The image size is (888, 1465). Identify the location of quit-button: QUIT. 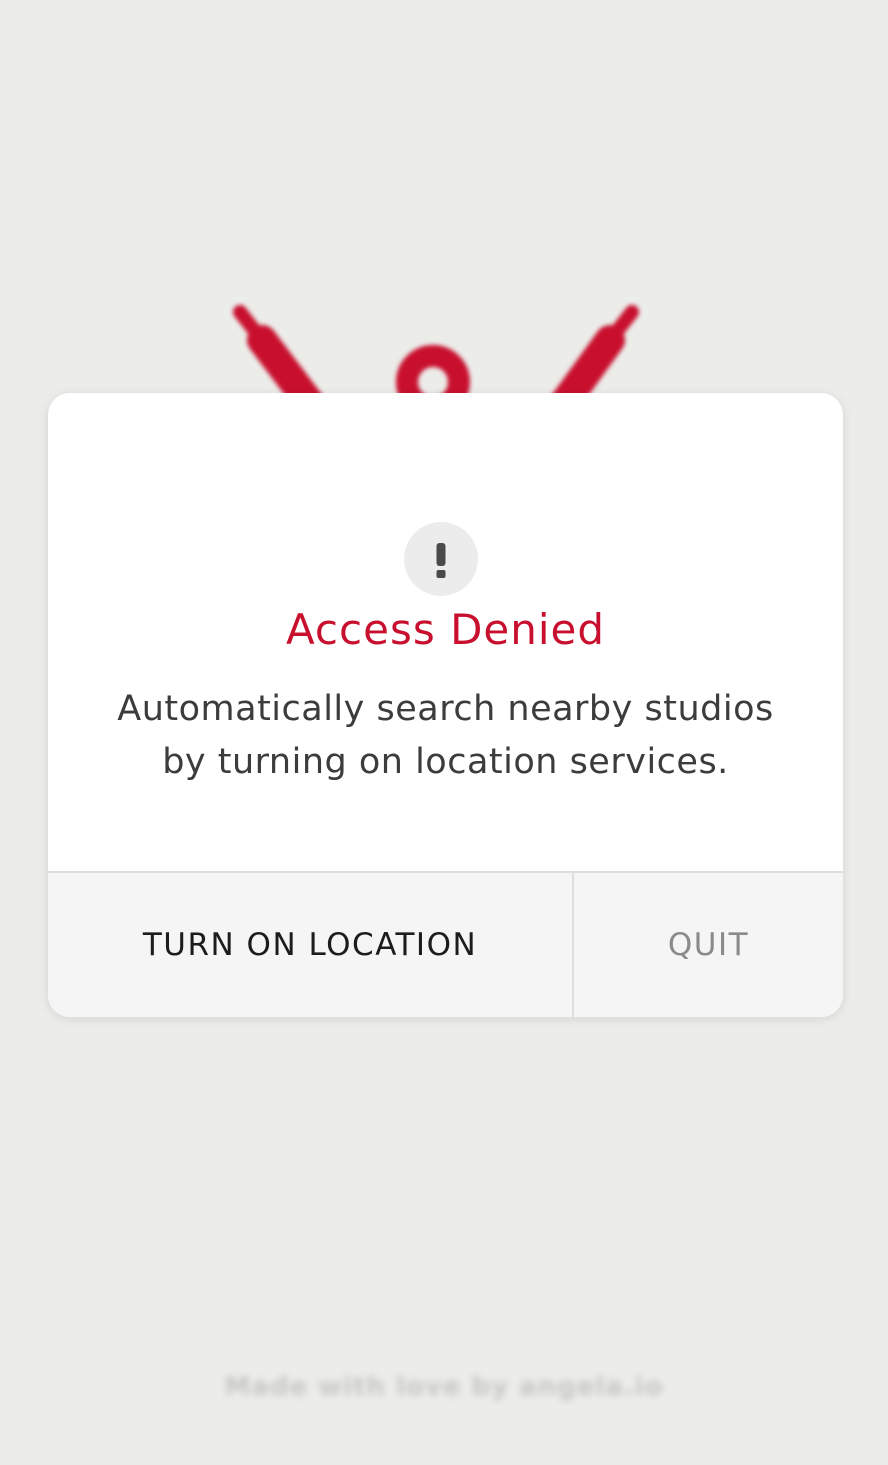
(708, 945).